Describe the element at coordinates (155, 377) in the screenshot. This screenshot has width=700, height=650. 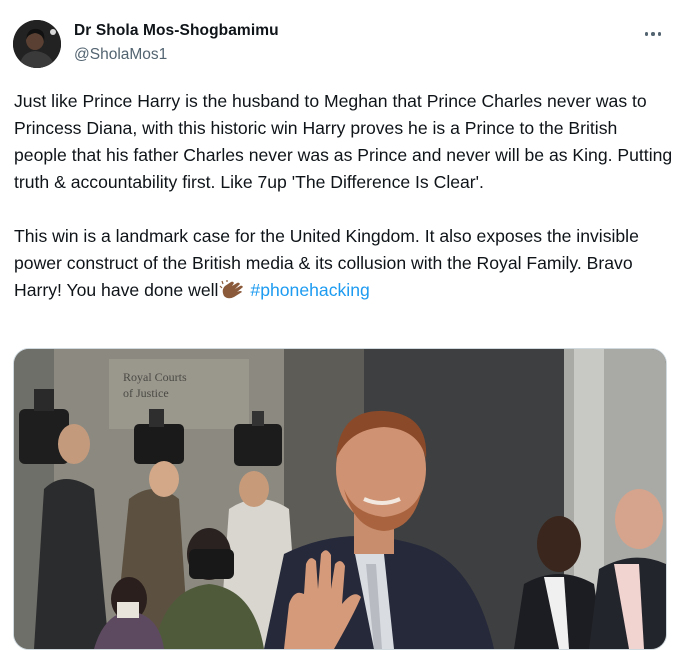
I see `sign-line-1: Royal Courts` at that location.